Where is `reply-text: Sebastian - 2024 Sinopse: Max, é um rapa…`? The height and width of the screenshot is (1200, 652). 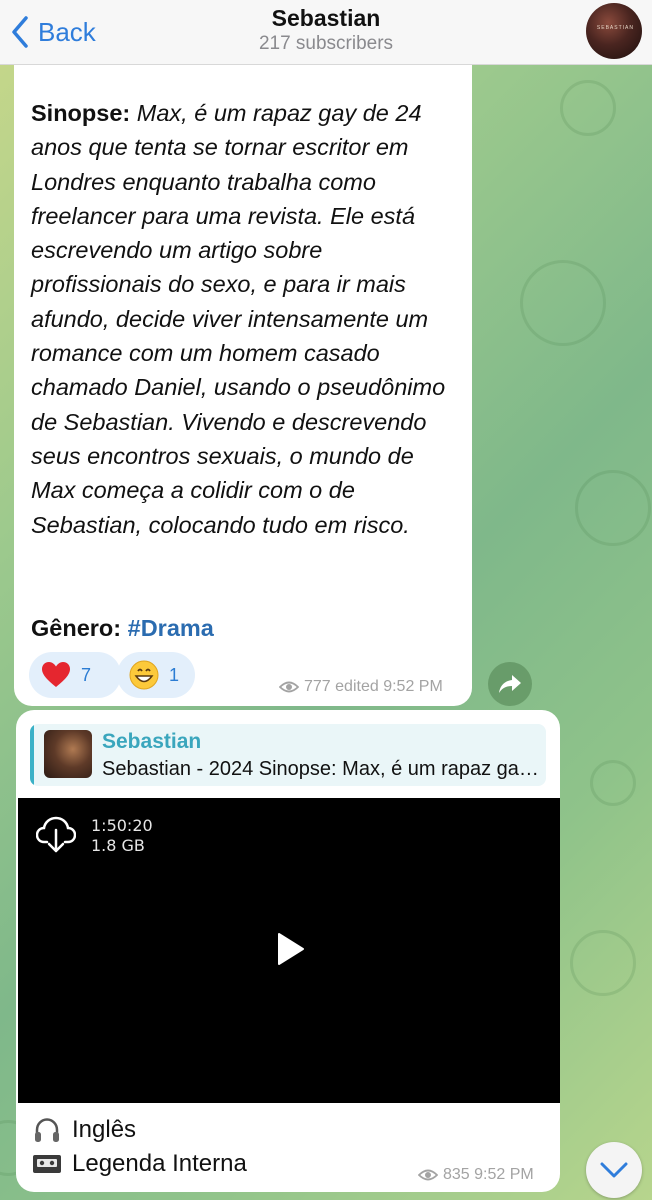 reply-text: Sebastian - 2024 Sinopse: Max, é um rapa… is located at coordinates (322, 769).